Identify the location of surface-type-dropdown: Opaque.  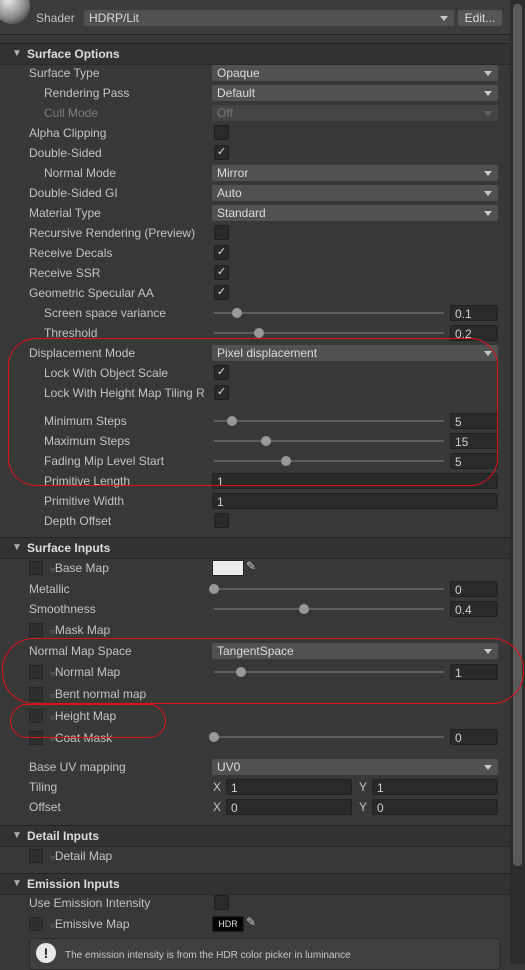
(355, 73).